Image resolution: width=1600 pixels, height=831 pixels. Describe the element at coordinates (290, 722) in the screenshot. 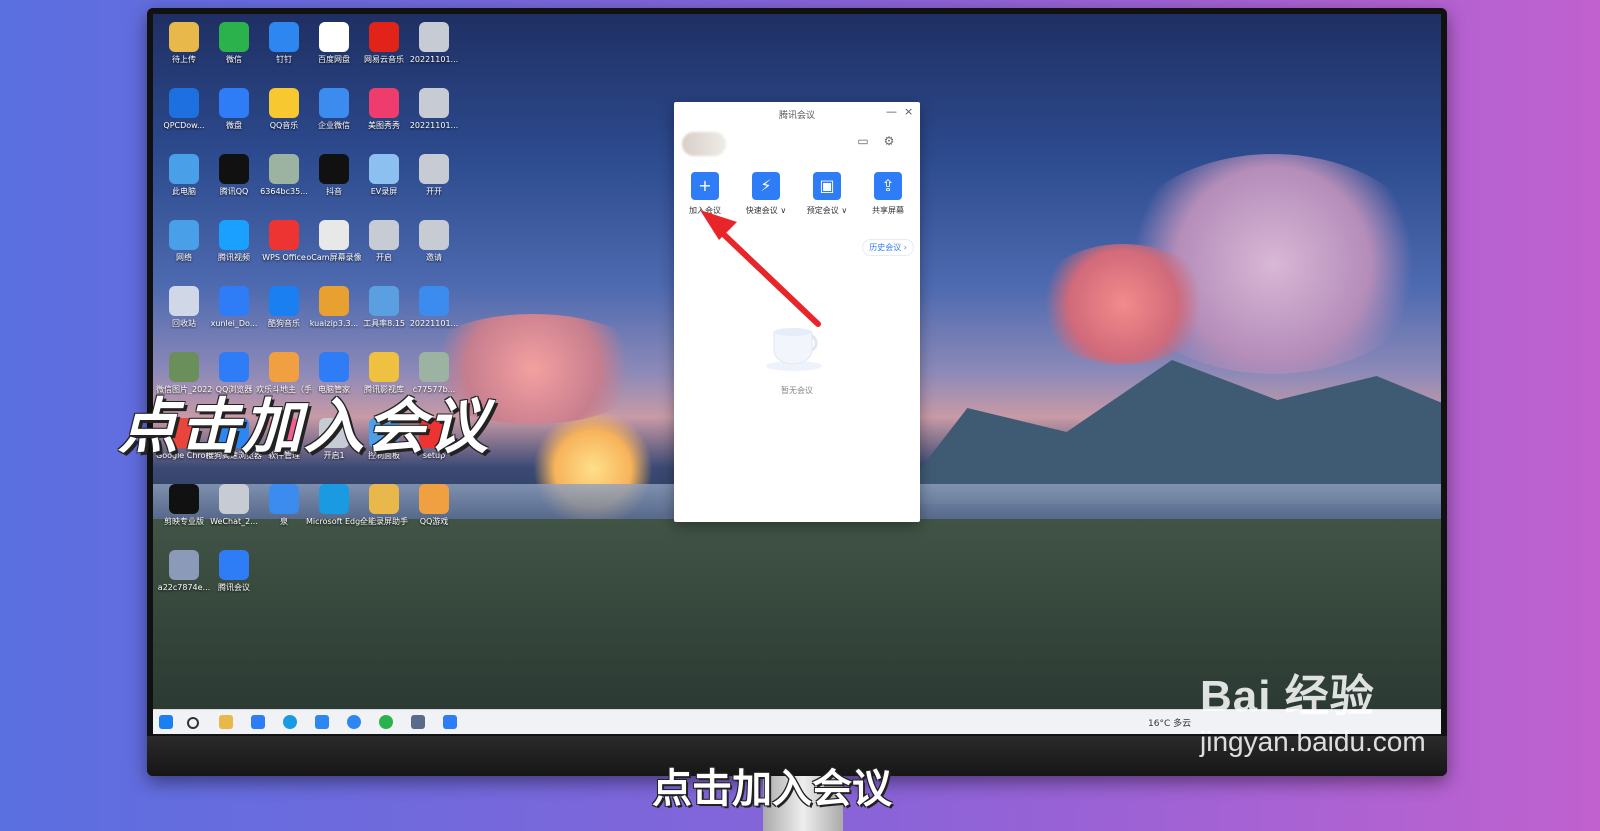

I see `edge-icon` at that location.